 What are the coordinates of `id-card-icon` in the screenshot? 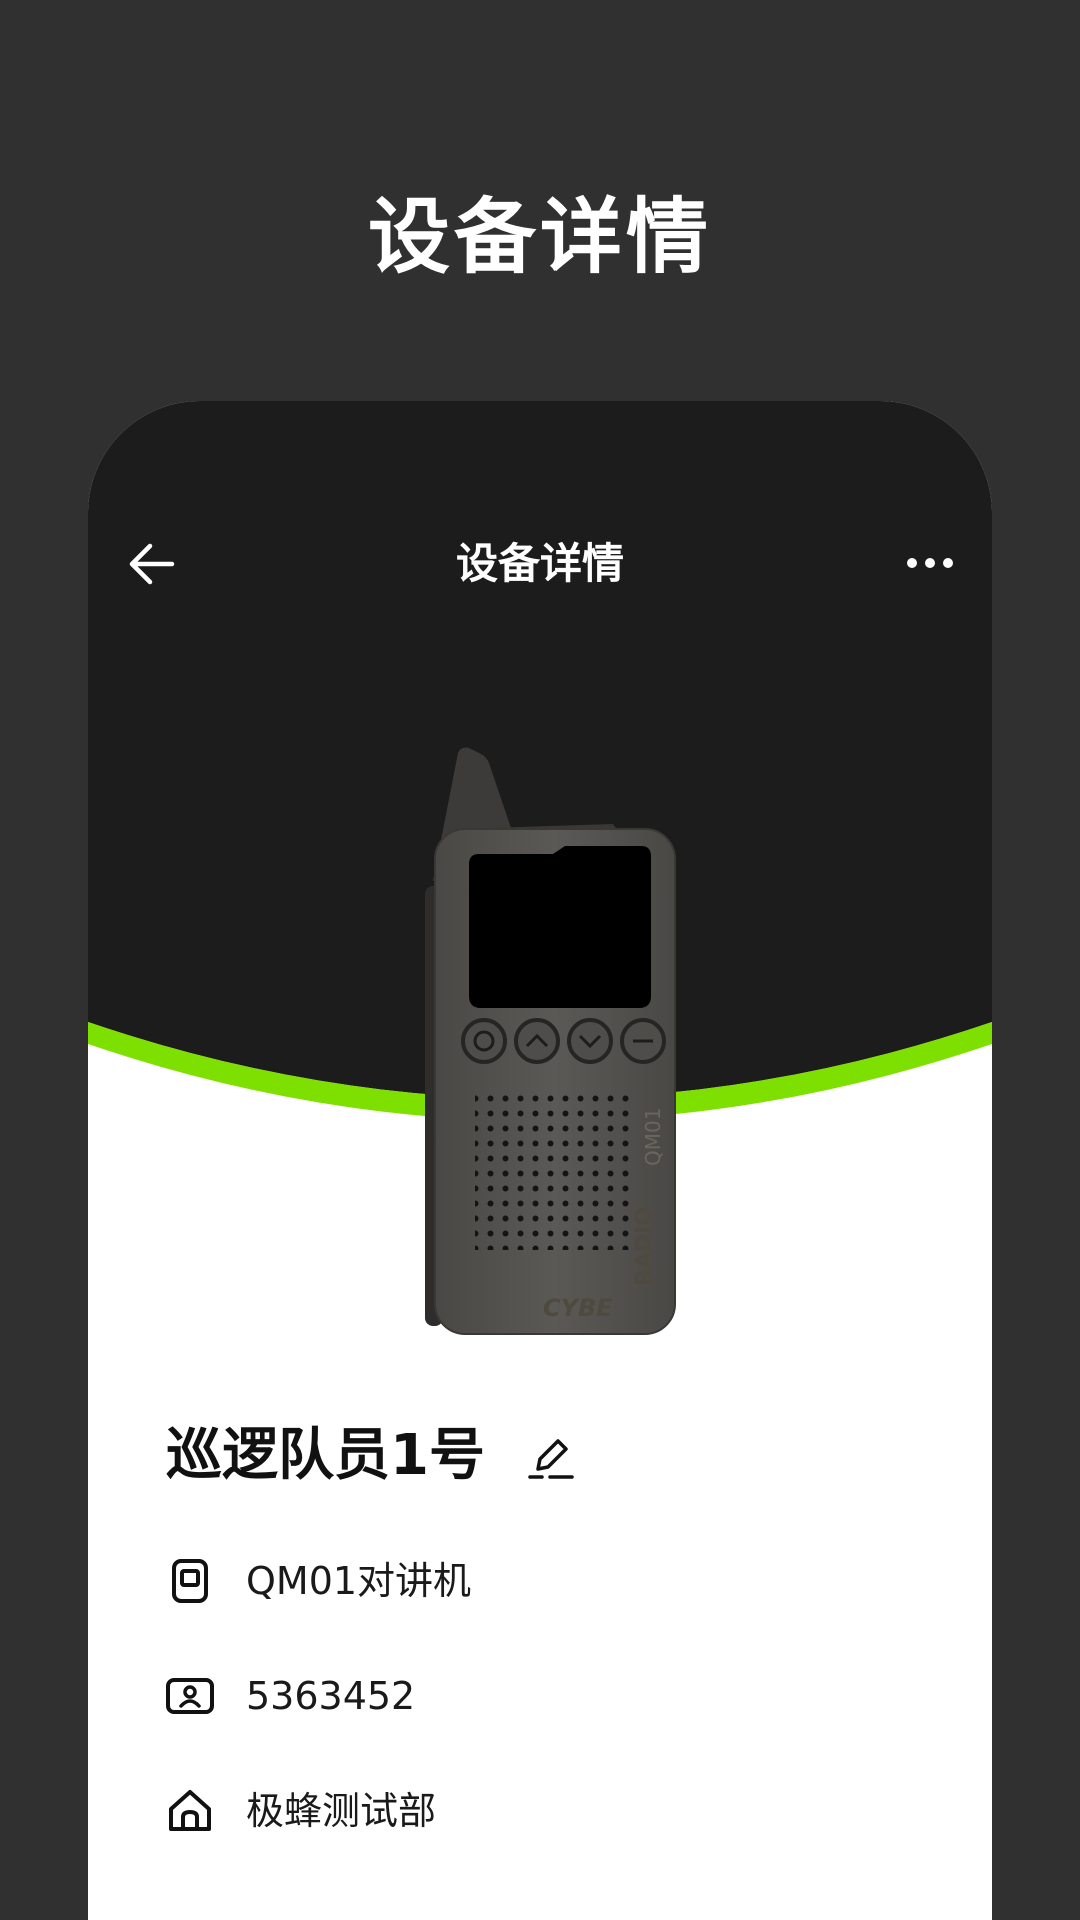 It's located at (190, 1696).